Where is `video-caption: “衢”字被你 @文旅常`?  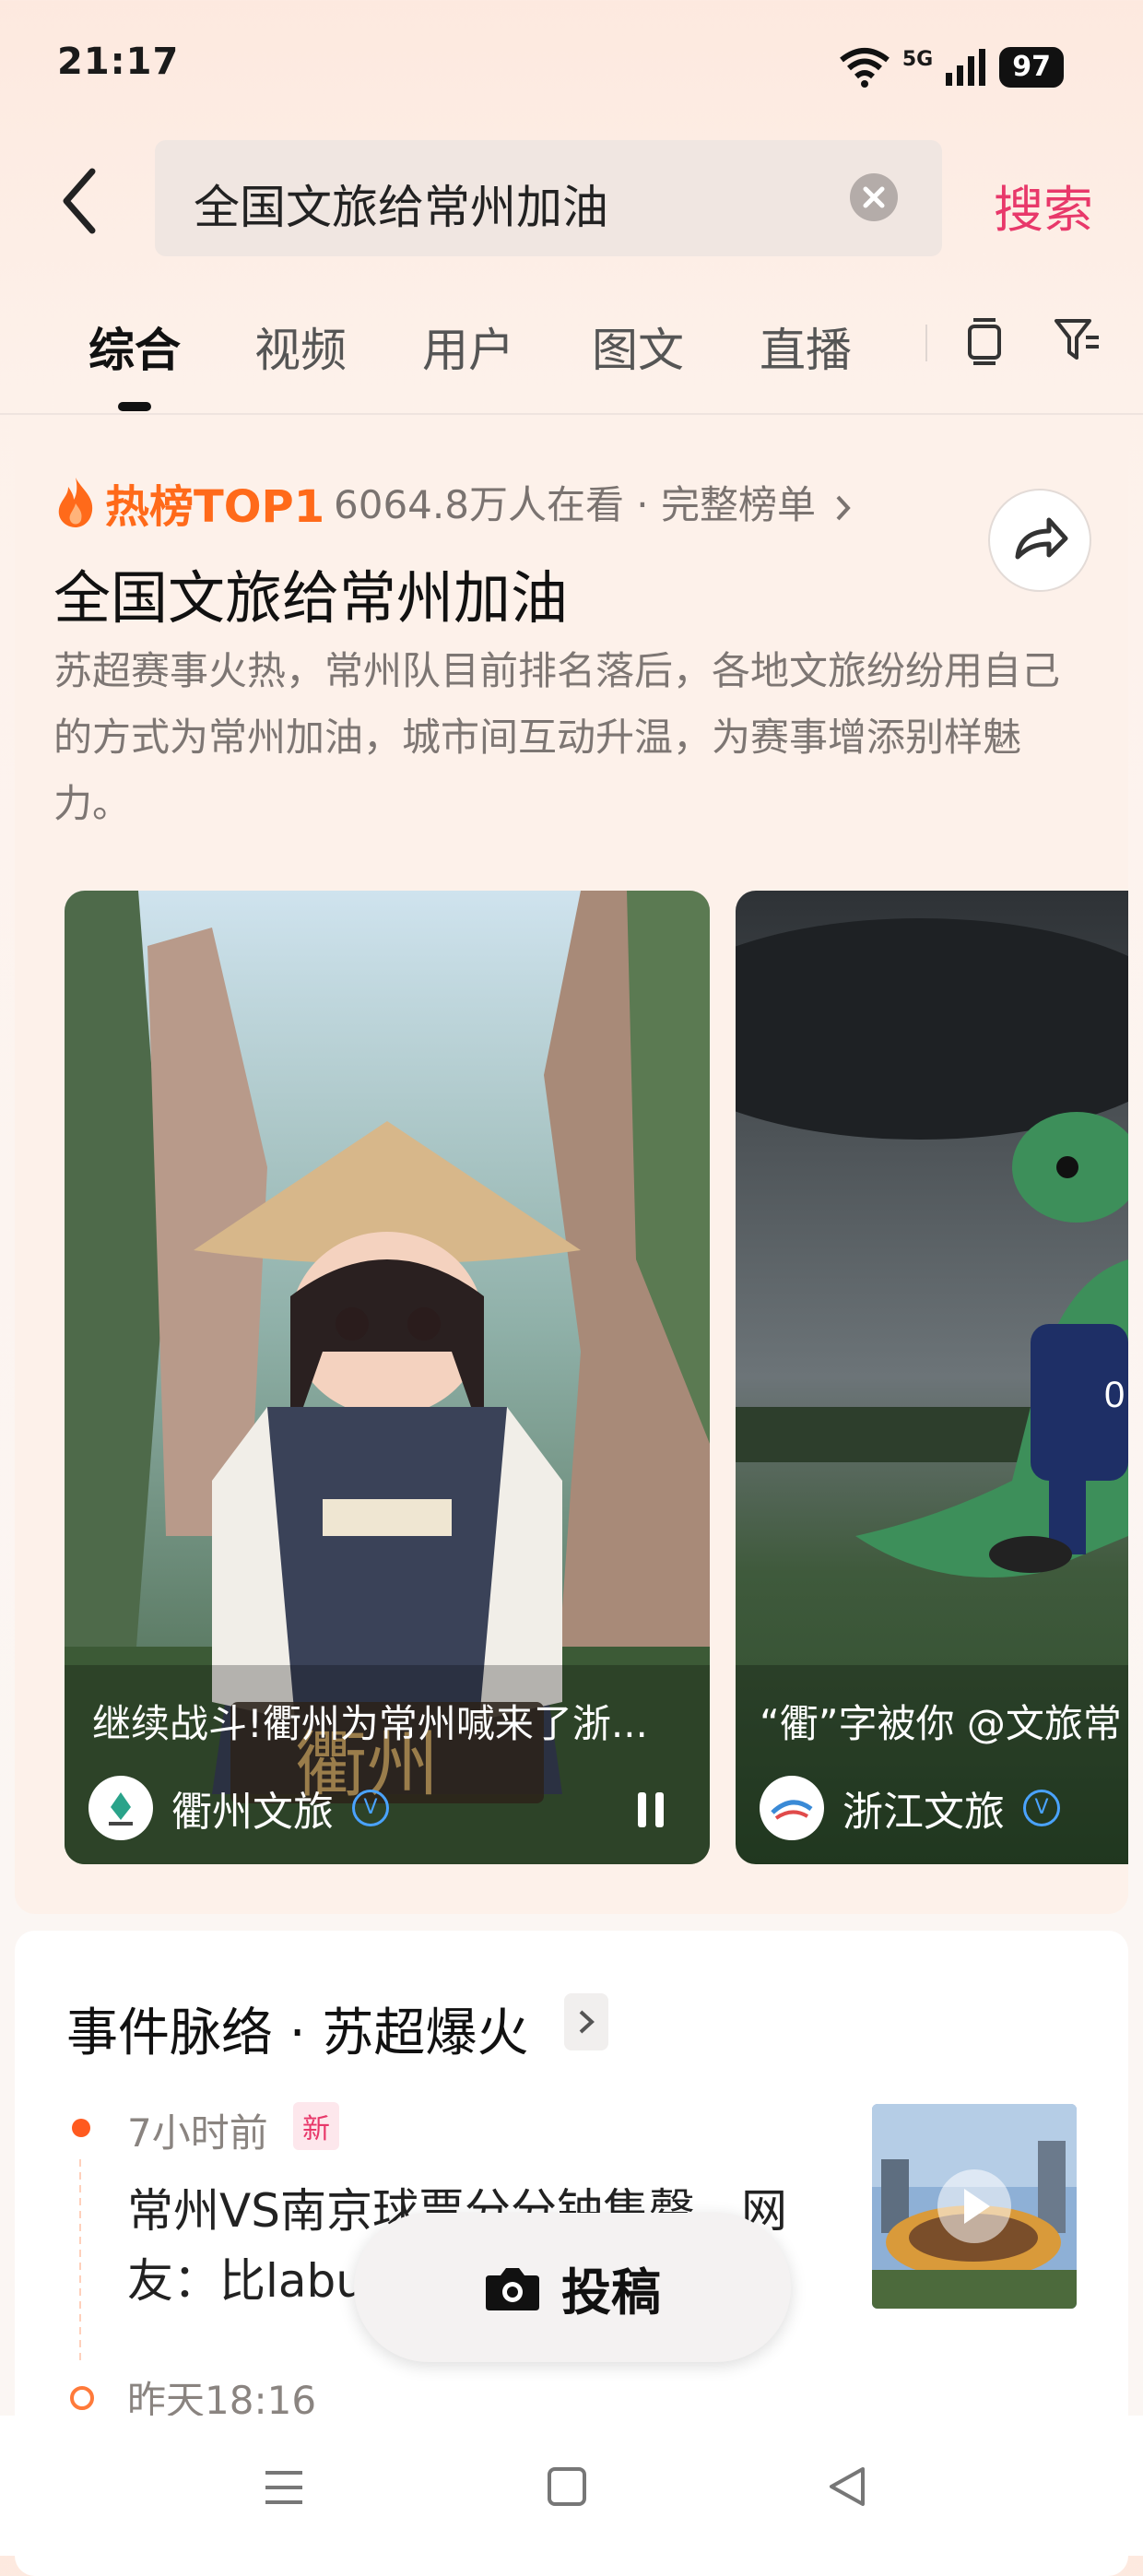
video-caption: “衢”字被你 @文旅常 is located at coordinates (941, 1723).